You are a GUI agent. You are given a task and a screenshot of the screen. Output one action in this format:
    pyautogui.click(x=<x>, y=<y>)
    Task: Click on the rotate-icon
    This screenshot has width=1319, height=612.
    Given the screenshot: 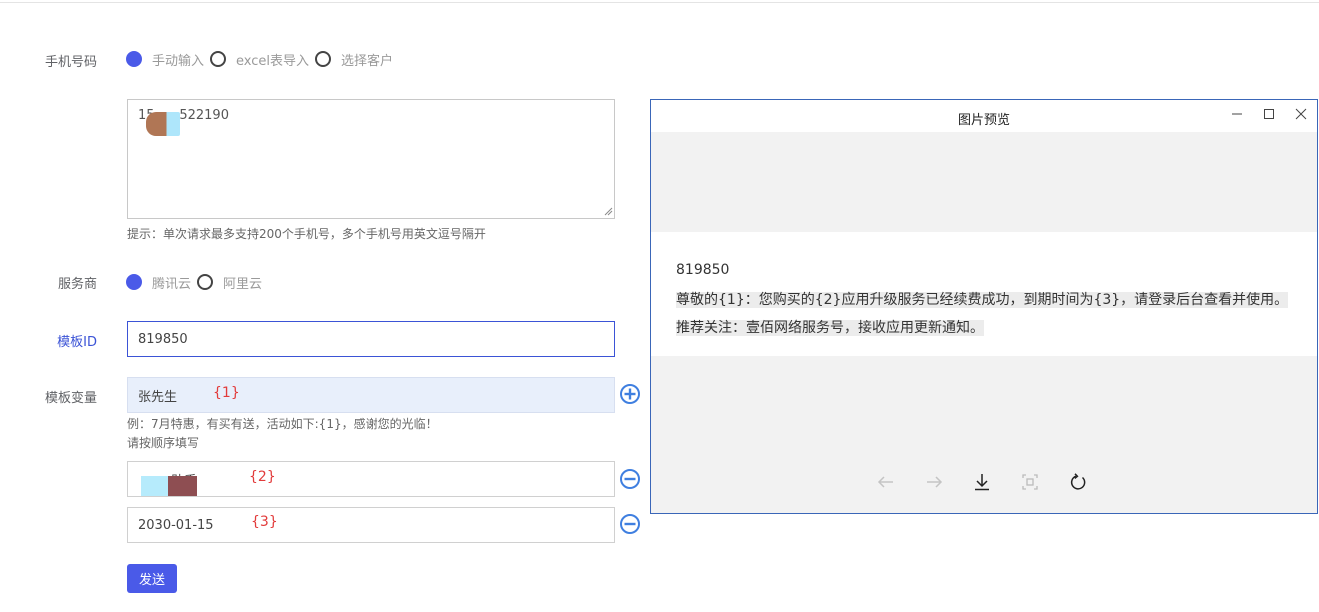 What is the action you would take?
    pyautogui.click(x=1078, y=482)
    